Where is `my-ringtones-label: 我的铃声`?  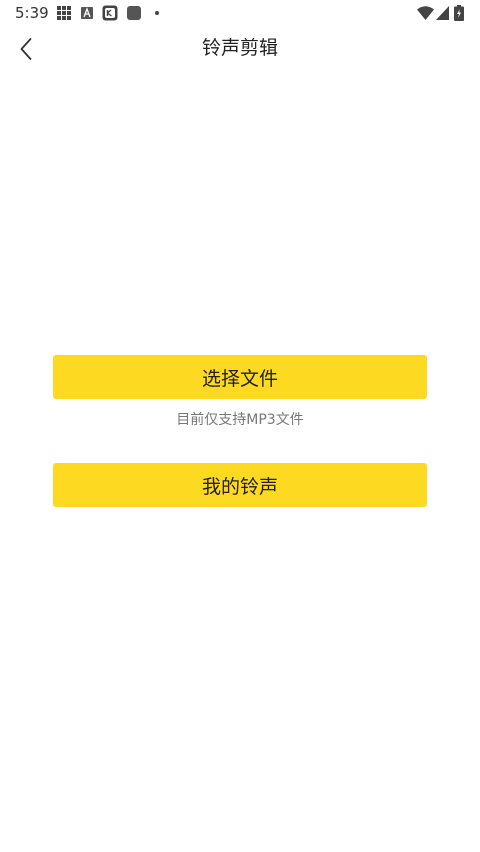
my-ringtones-label: 我的铃声 is located at coordinates (239, 486).